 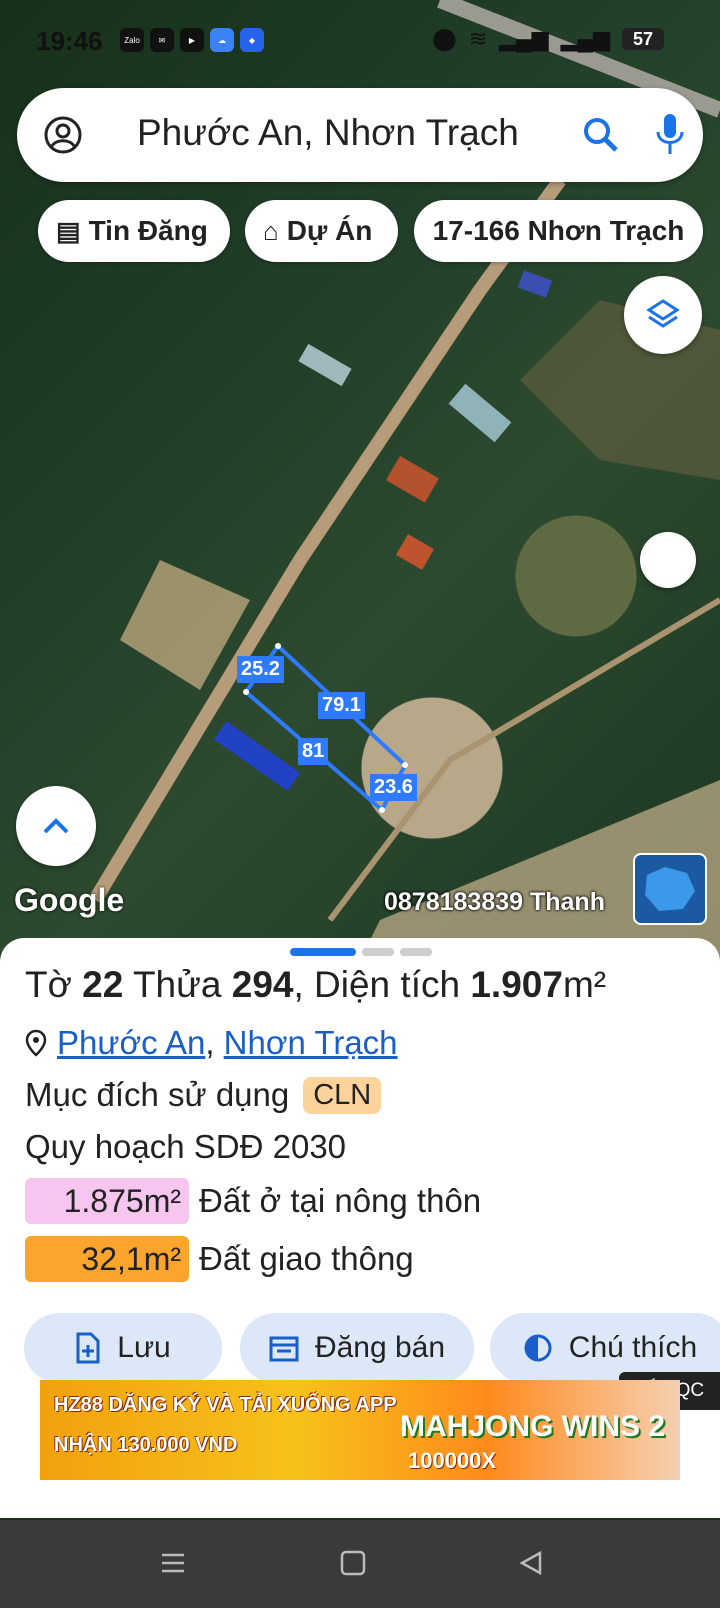 I want to click on post-for-sale-button: Đăng bán, so click(x=357, y=1348).